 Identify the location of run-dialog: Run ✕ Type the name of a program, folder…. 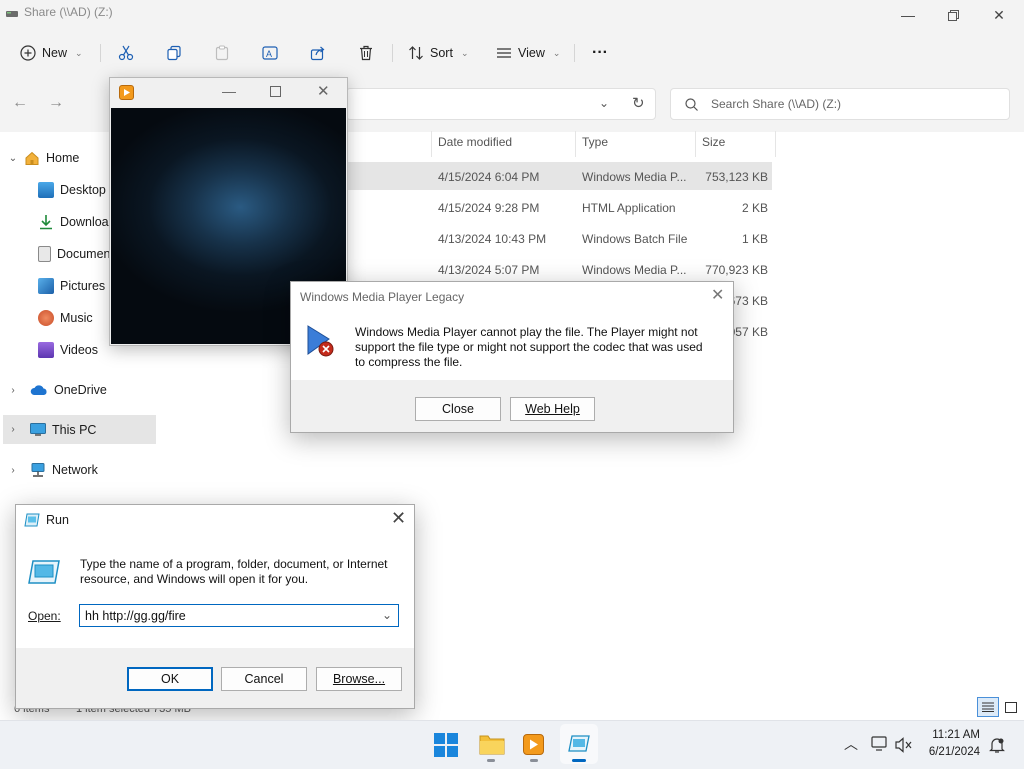
(215, 606).